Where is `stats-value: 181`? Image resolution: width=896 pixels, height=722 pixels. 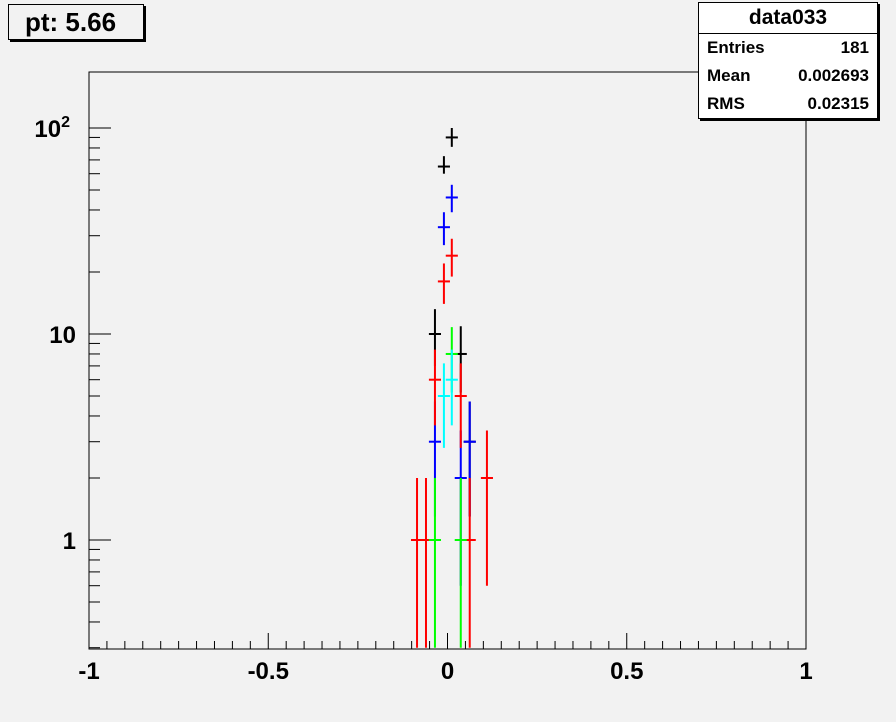 stats-value: 181 is located at coordinates (854, 47).